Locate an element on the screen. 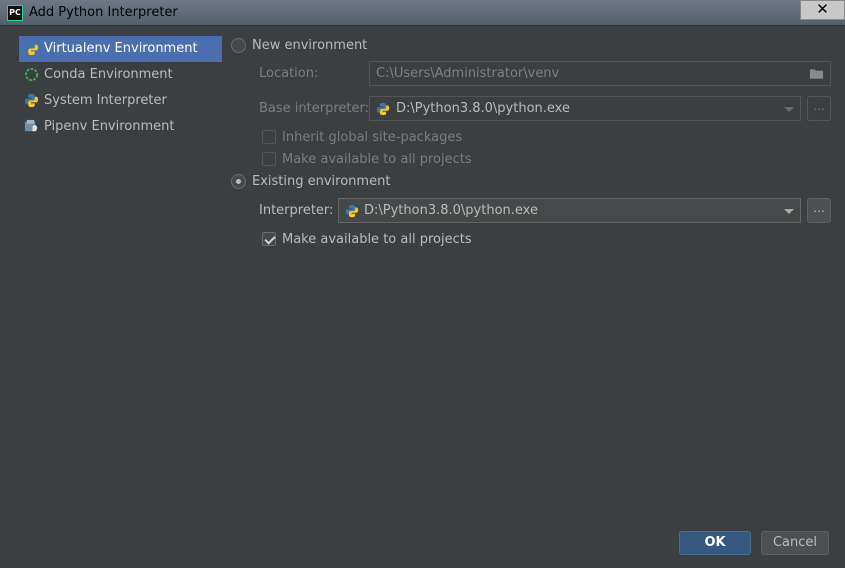 This screenshot has height=568, width=845. interpreter-value: D:\Python3.8.0\python.exe is located at coordinates (451, 210).